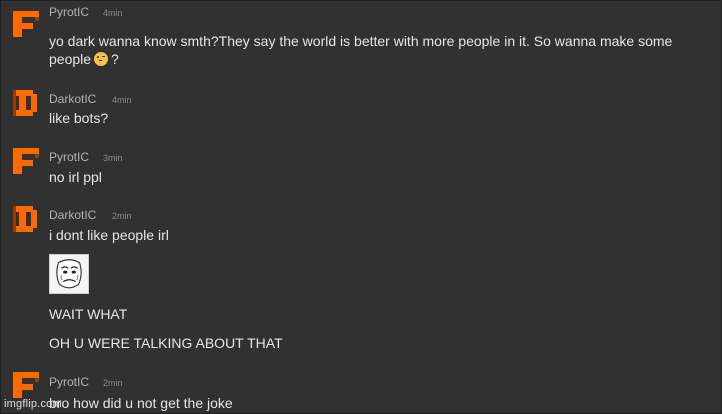 The width and height of the screenshot is (722, 414). I want to click on rage-face-meme-image, so click(69, 274).